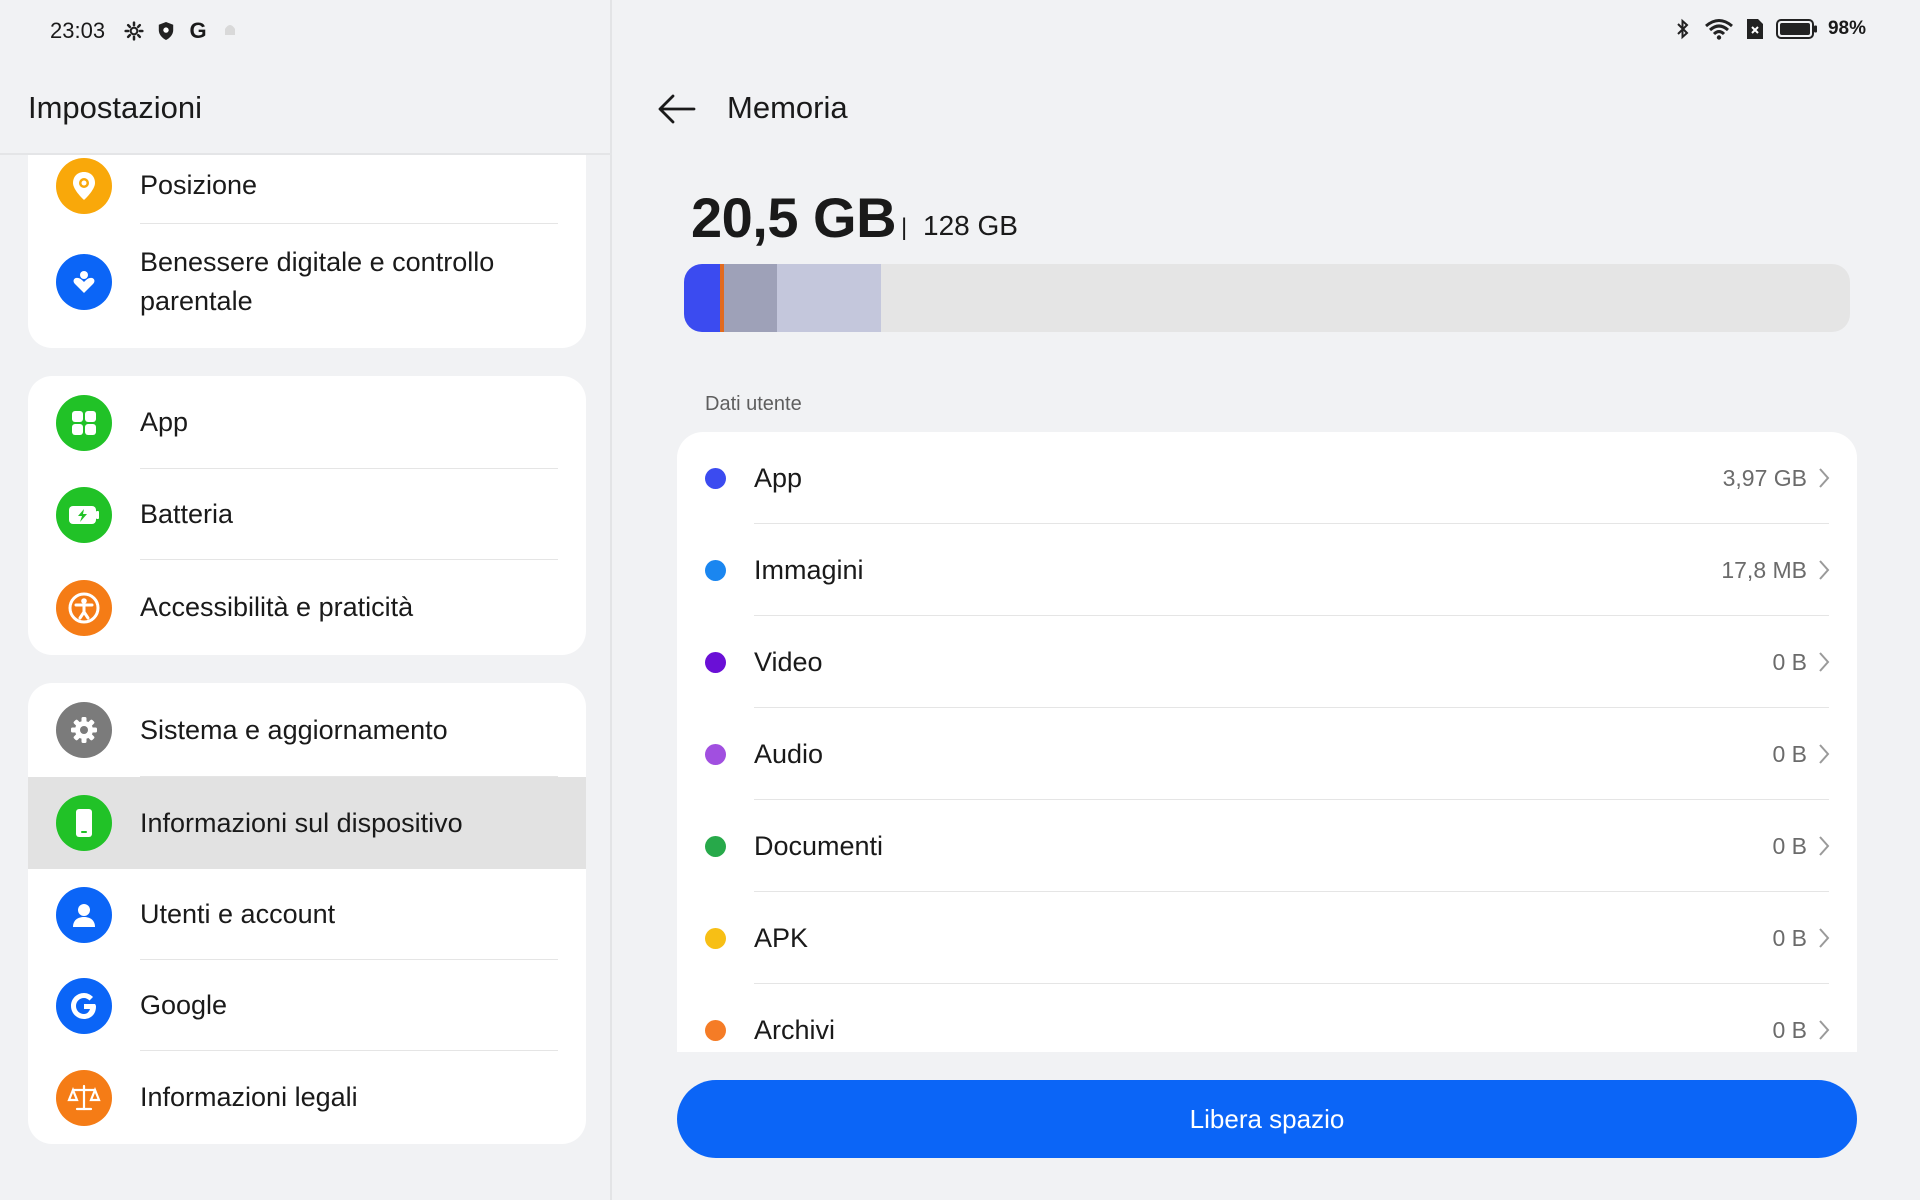 The image size is (1920, 1200). I want to click on sidebar-item-batteria: Batteria, so click(307, 514).